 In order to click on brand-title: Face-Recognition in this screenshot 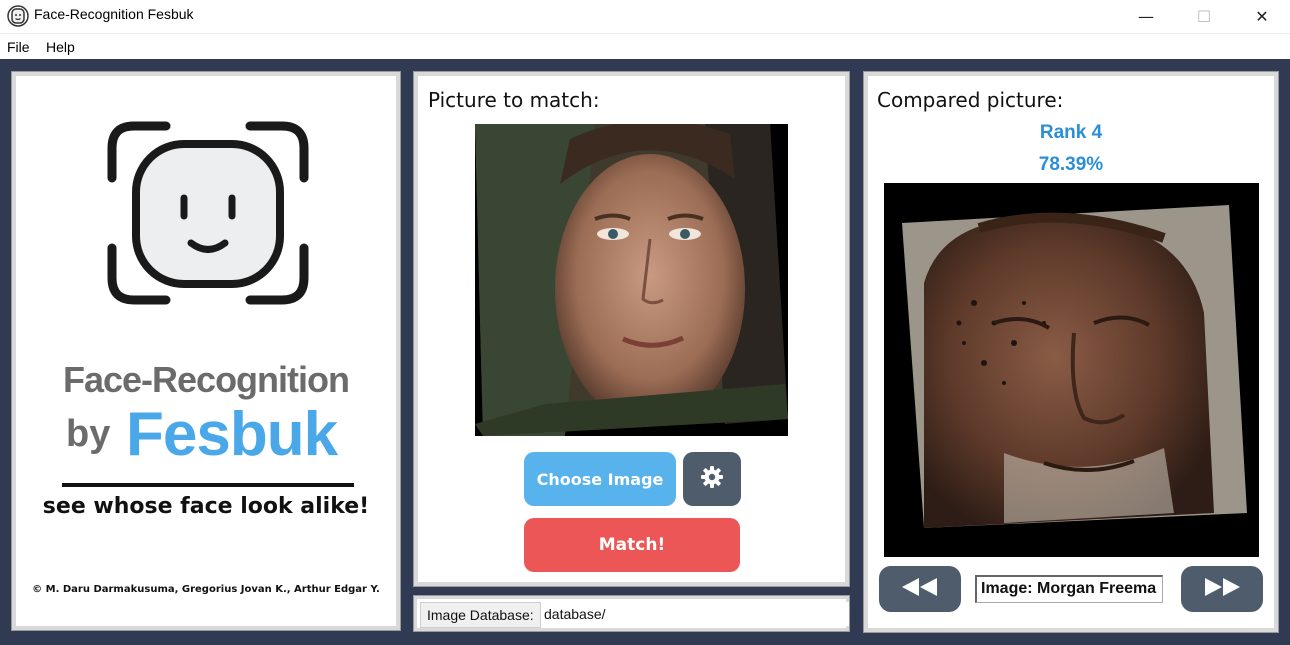, I will do `click(206, 379)`.